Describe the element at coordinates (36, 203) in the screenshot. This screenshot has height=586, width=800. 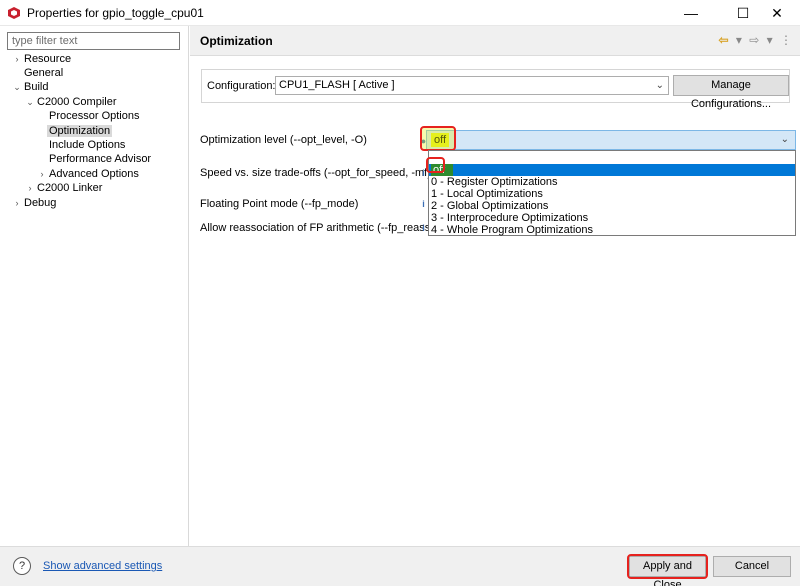
I see `tree-item-debug: › Debug` at that location.